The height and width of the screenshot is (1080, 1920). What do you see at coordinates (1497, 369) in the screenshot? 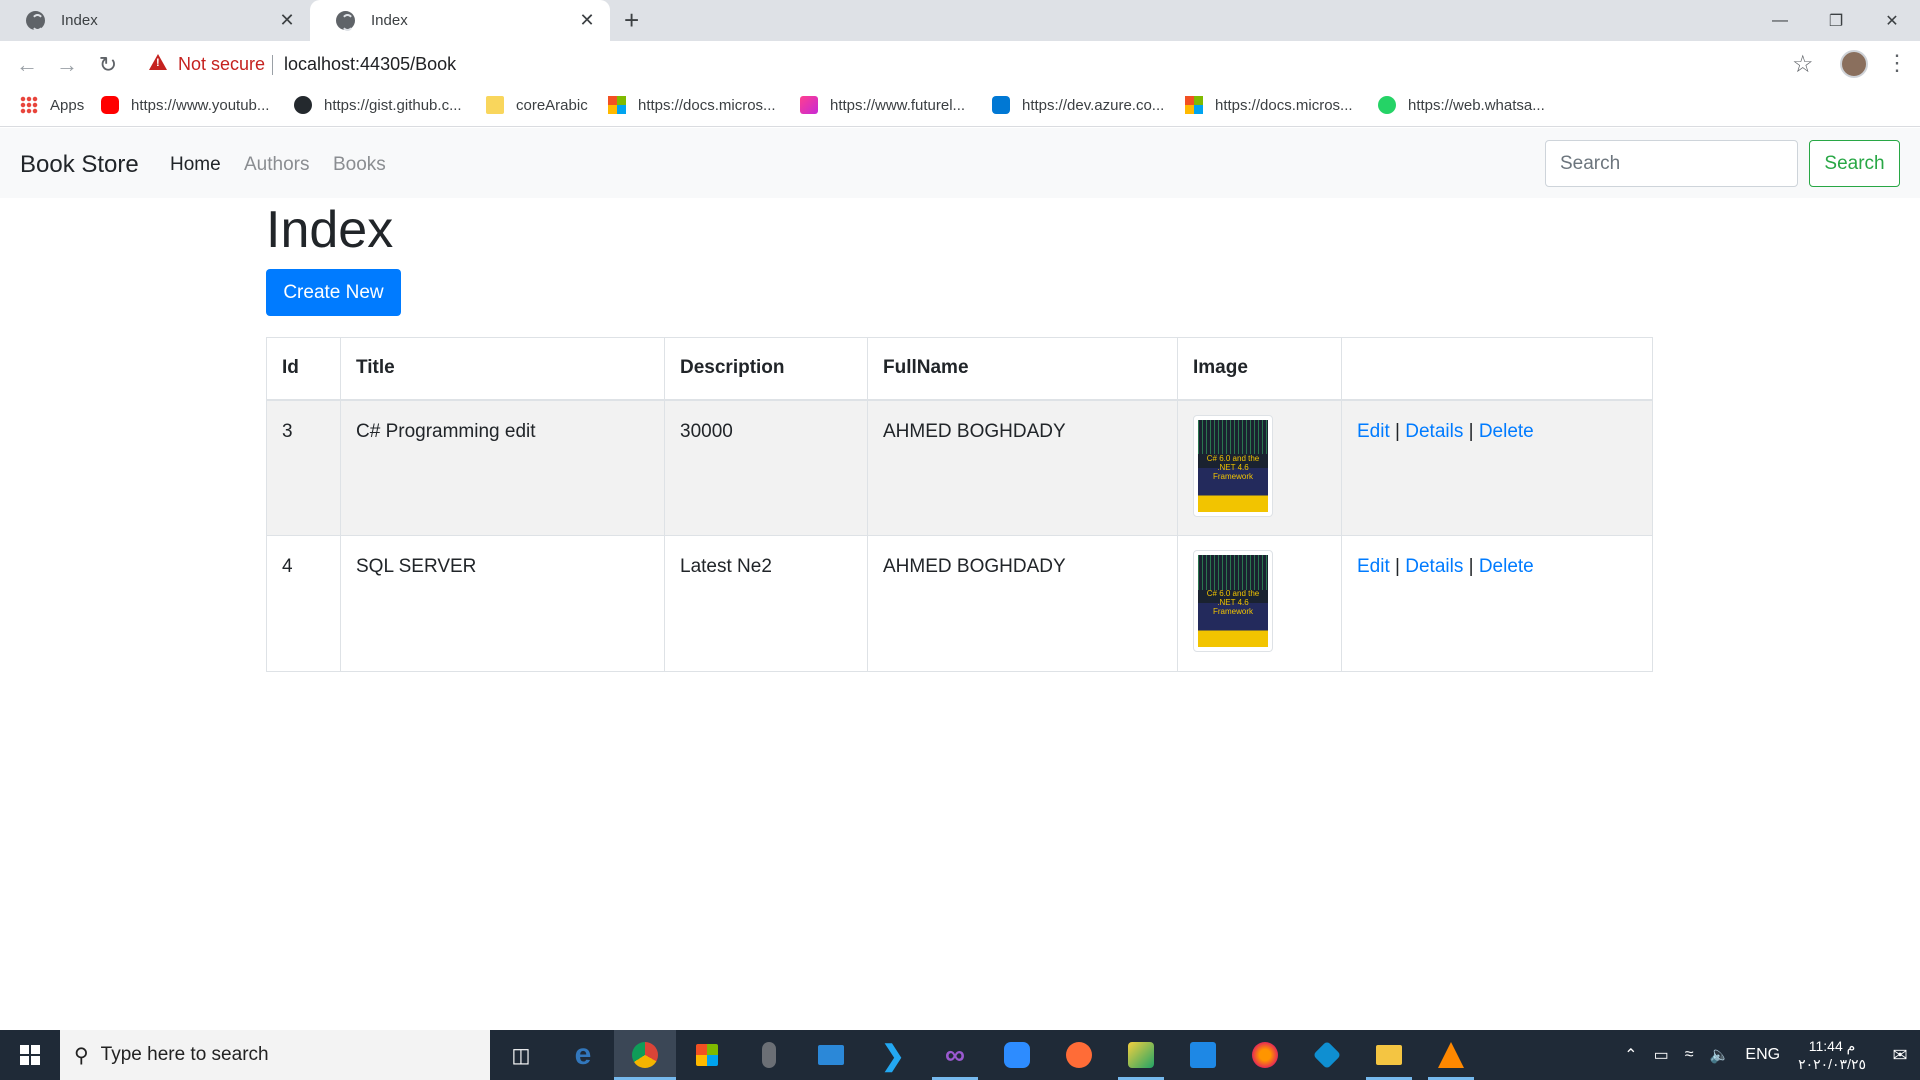
I see `column-header-actions` at bounding box center [1497, 369].